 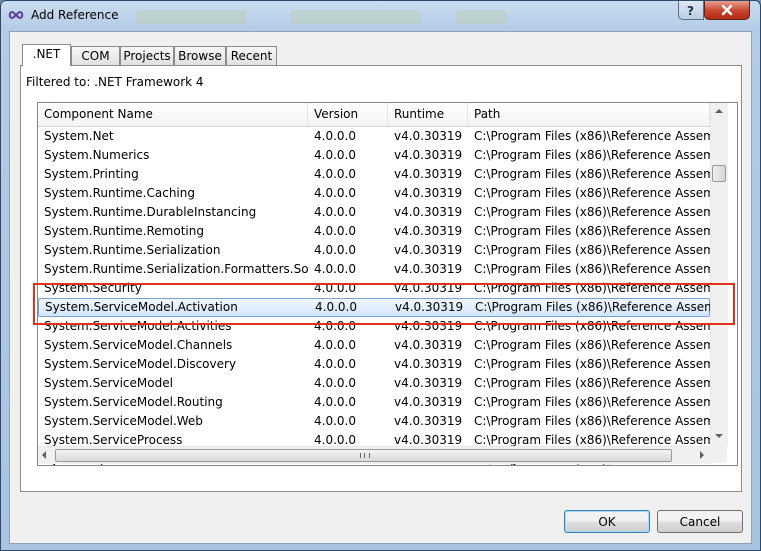 I want to click on cell-name: System.ServiceModel.Activities, so click(x=138, y=326).